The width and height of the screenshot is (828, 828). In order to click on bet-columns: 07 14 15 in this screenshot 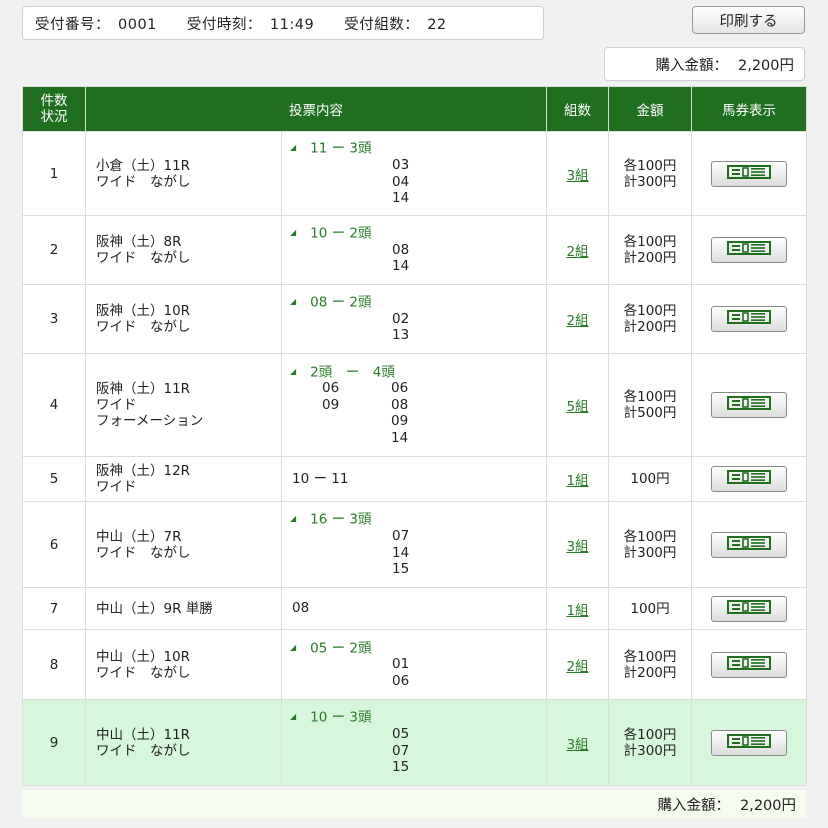, I will do `click(418, 553)`.